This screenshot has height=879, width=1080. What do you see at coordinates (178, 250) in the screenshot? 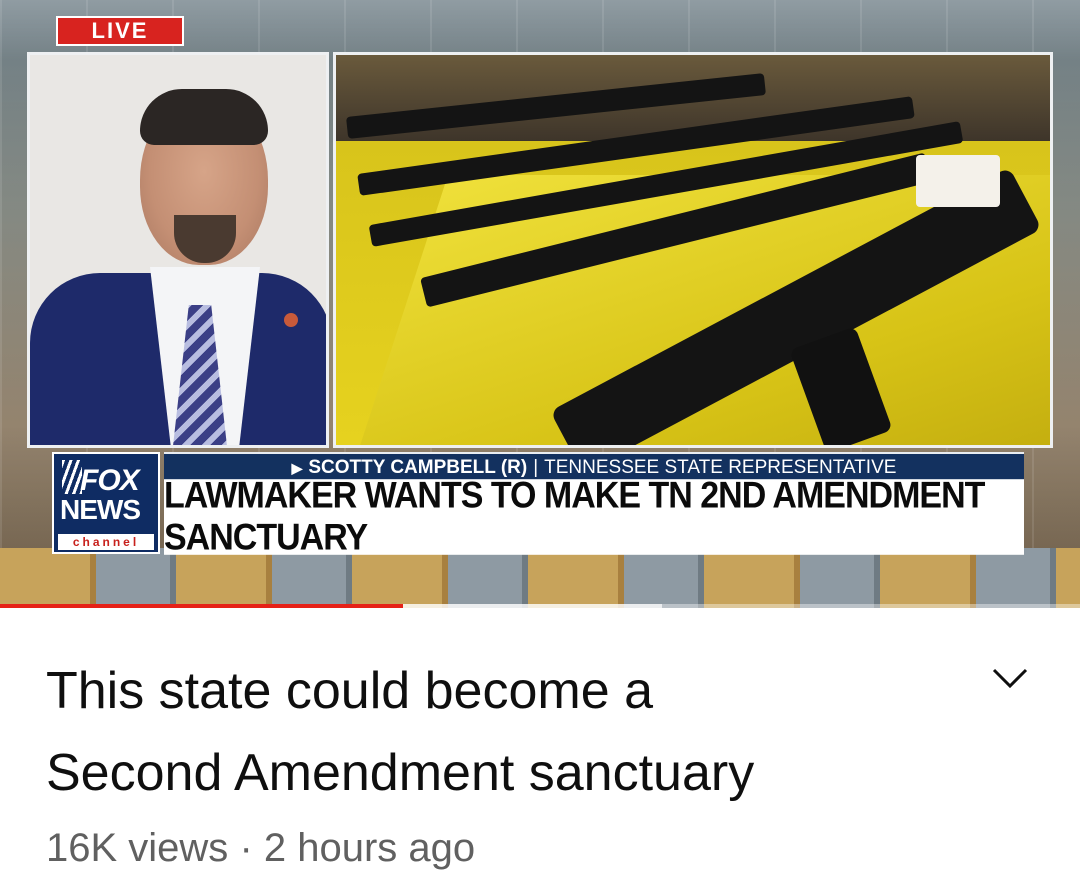
I see `guest-video-pane` at bounding box center [178, 250].